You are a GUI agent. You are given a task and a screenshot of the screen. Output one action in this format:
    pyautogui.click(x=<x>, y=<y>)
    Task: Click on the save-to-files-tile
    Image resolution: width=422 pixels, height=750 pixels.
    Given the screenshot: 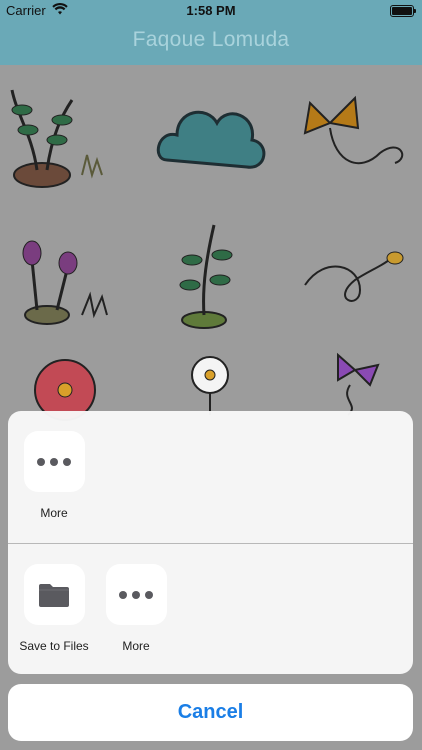 What is the action you would take?
    pyautogui.click(x=54, y=594)
    